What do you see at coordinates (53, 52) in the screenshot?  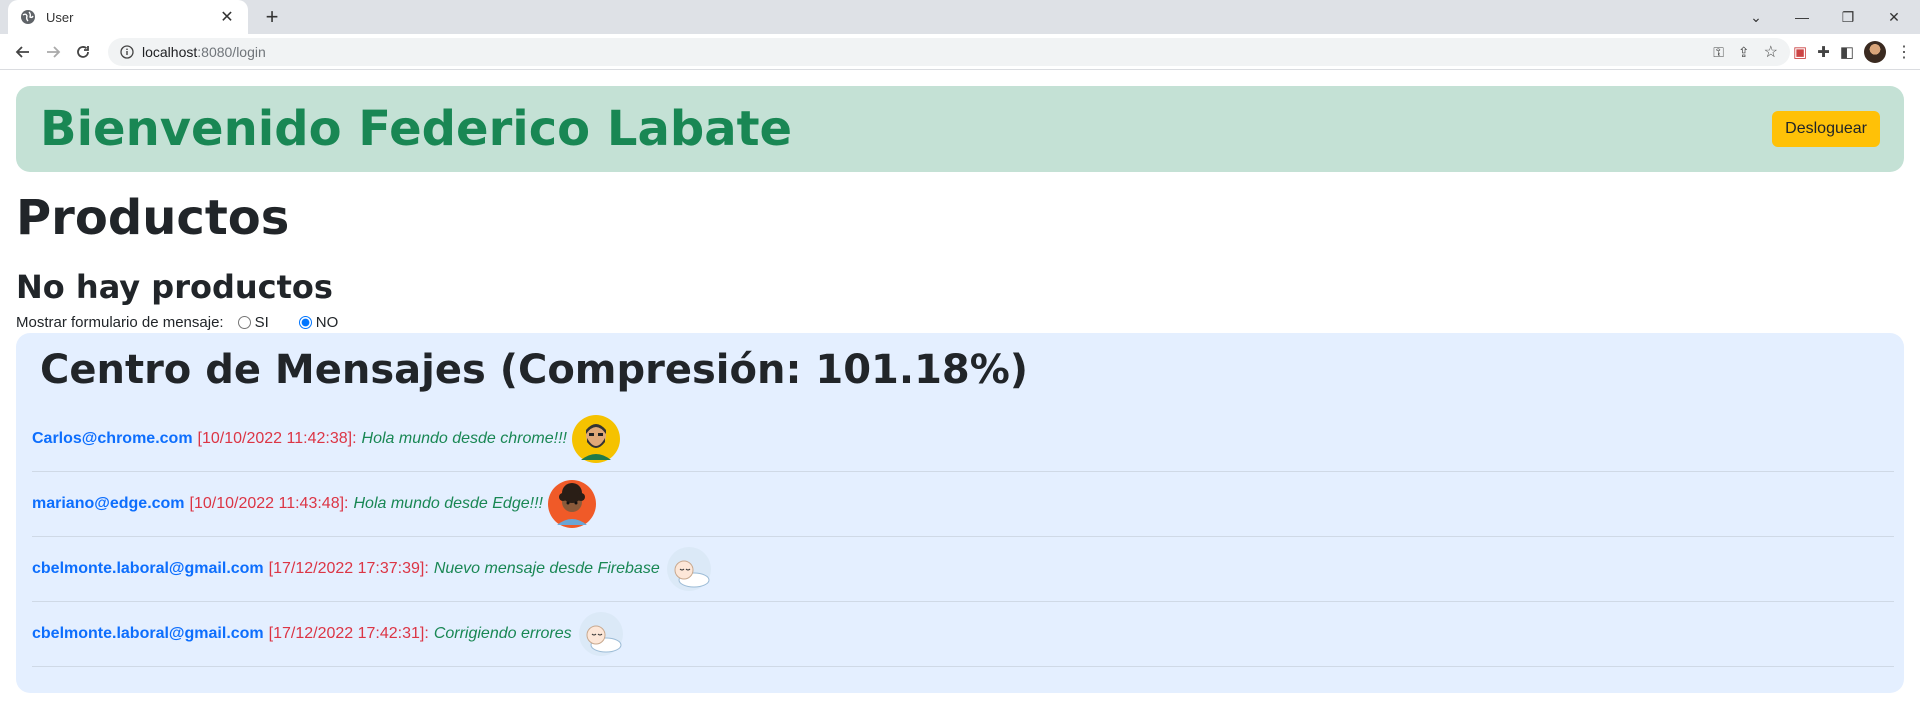 I see `forward-icon` at bounding box center [53, 52].